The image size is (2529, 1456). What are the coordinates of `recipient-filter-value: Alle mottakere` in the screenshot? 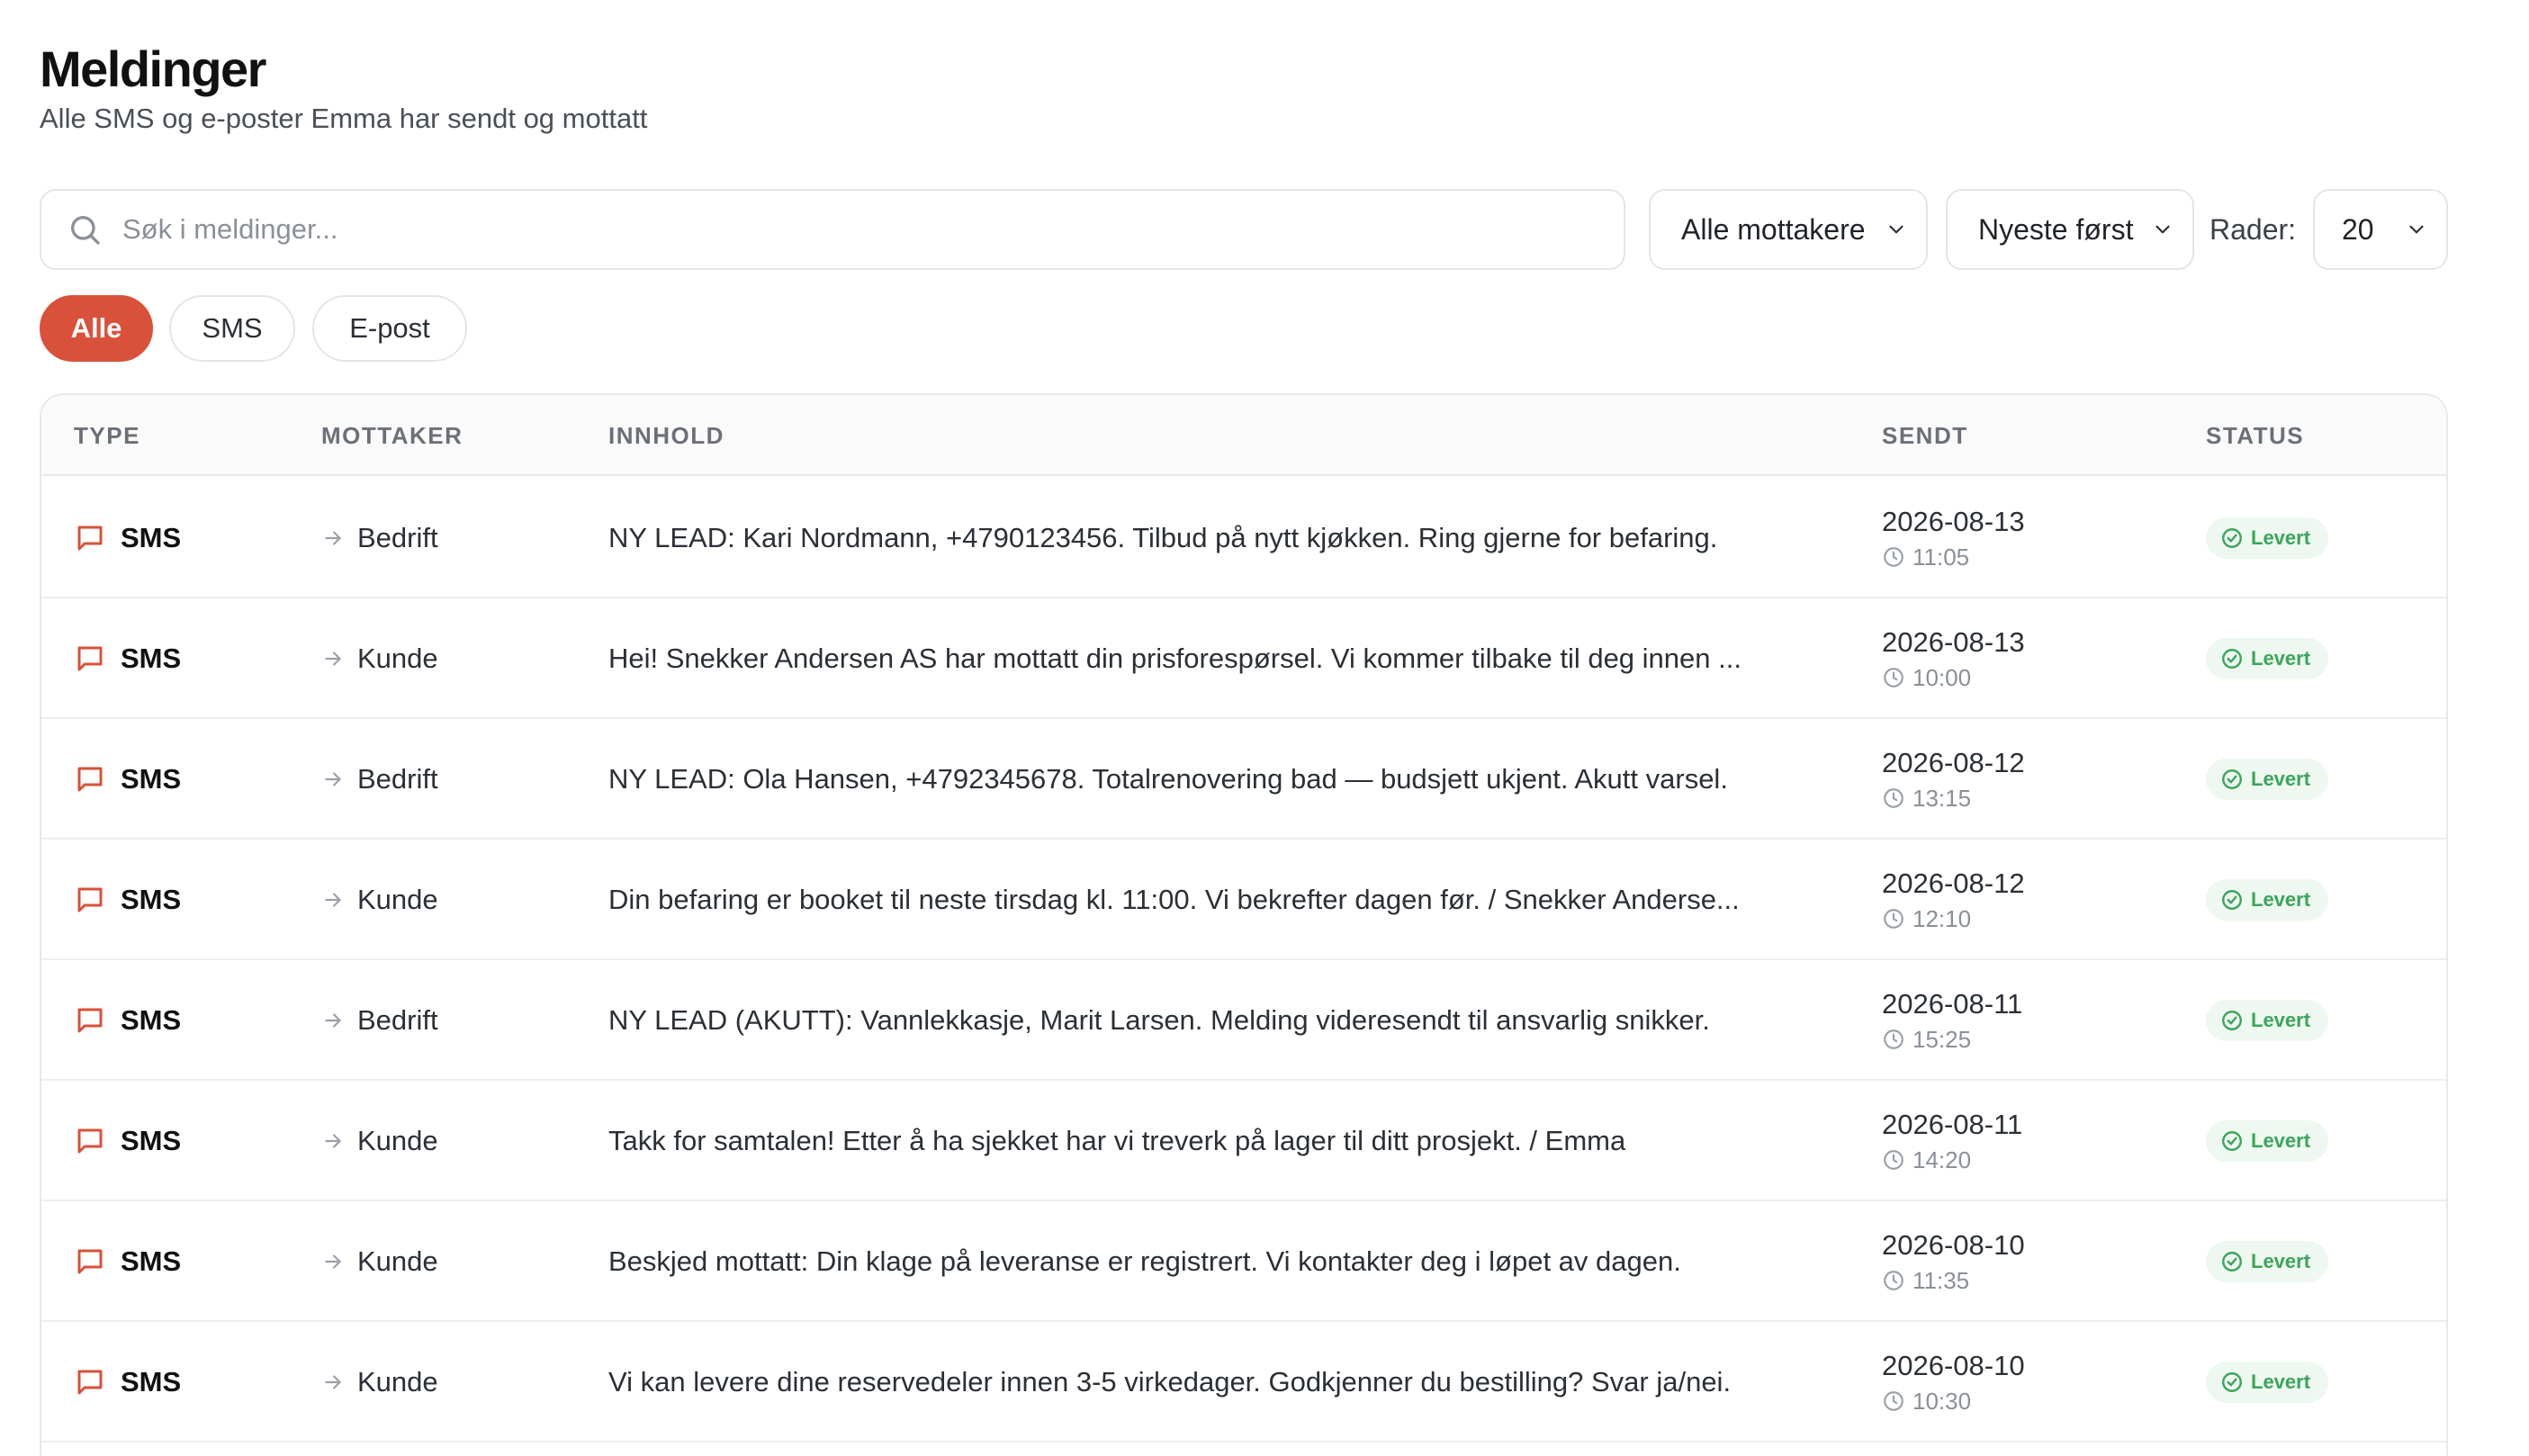 It's located at (1774, 229).